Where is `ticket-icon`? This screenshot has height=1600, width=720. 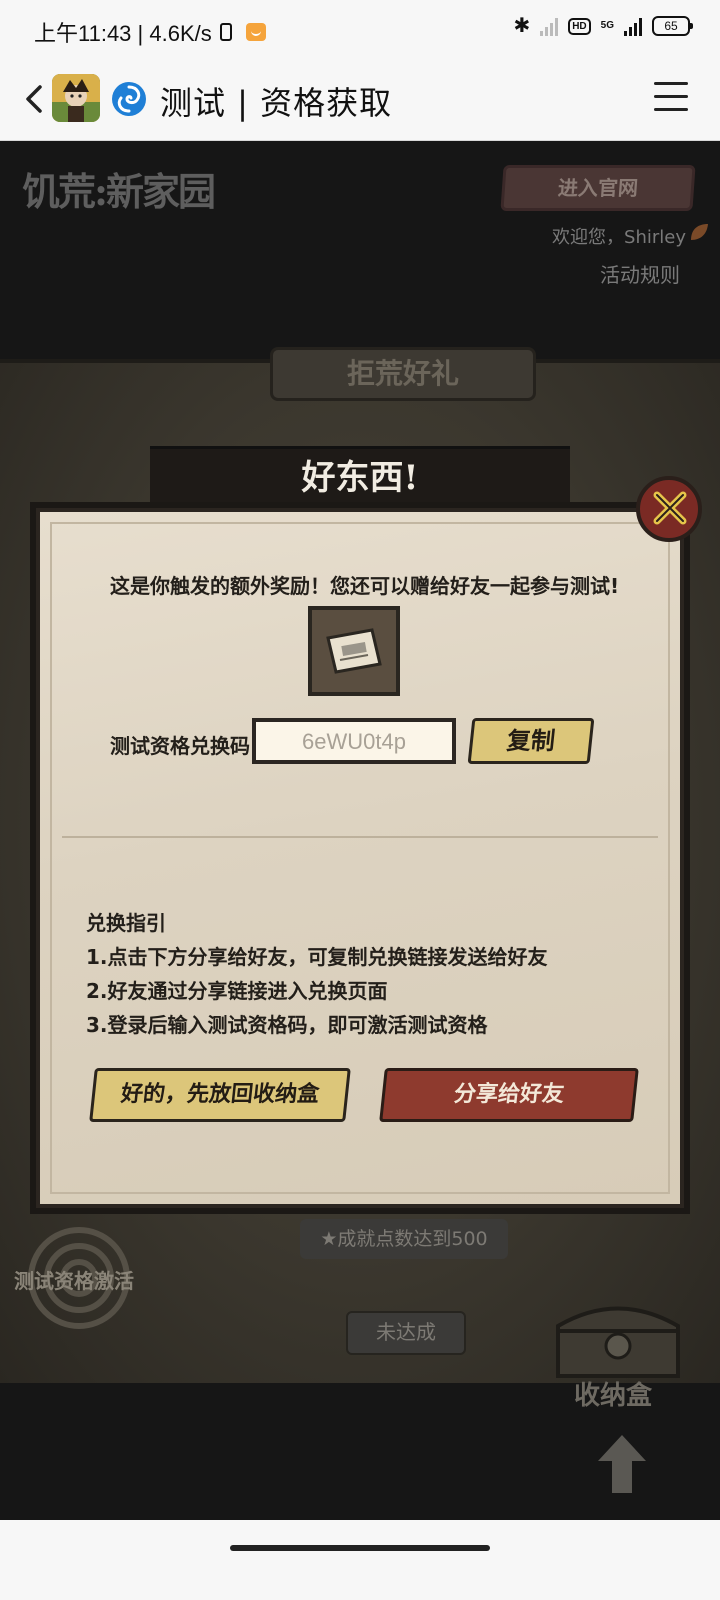
ticket-icon is located at coordinates (354, 651).